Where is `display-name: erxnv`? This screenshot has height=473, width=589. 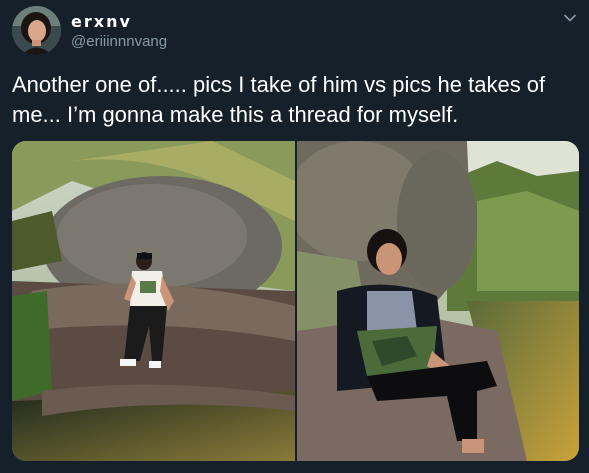
display-name: erxnv is located at coordinates (101, 21).